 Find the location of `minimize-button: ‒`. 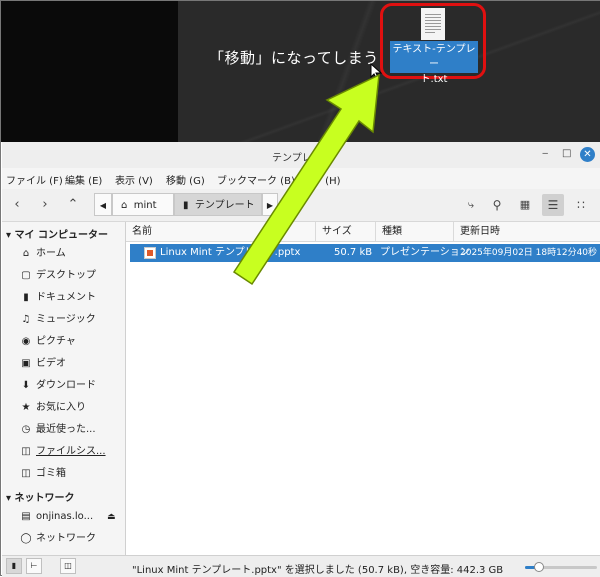

minimize-button: ‒ is located at coordinates (545, 153).